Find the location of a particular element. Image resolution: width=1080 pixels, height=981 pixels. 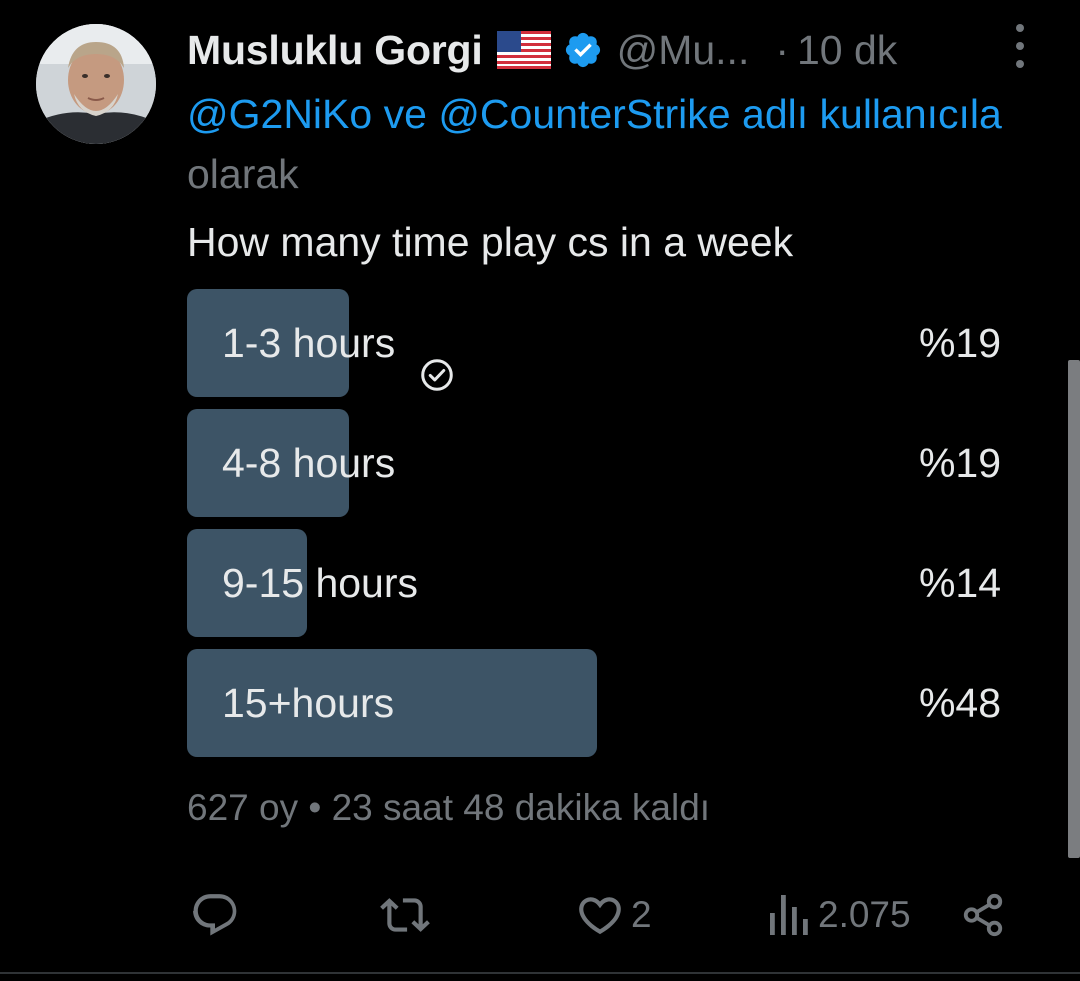

avatar is located at coordinates (96, 84).